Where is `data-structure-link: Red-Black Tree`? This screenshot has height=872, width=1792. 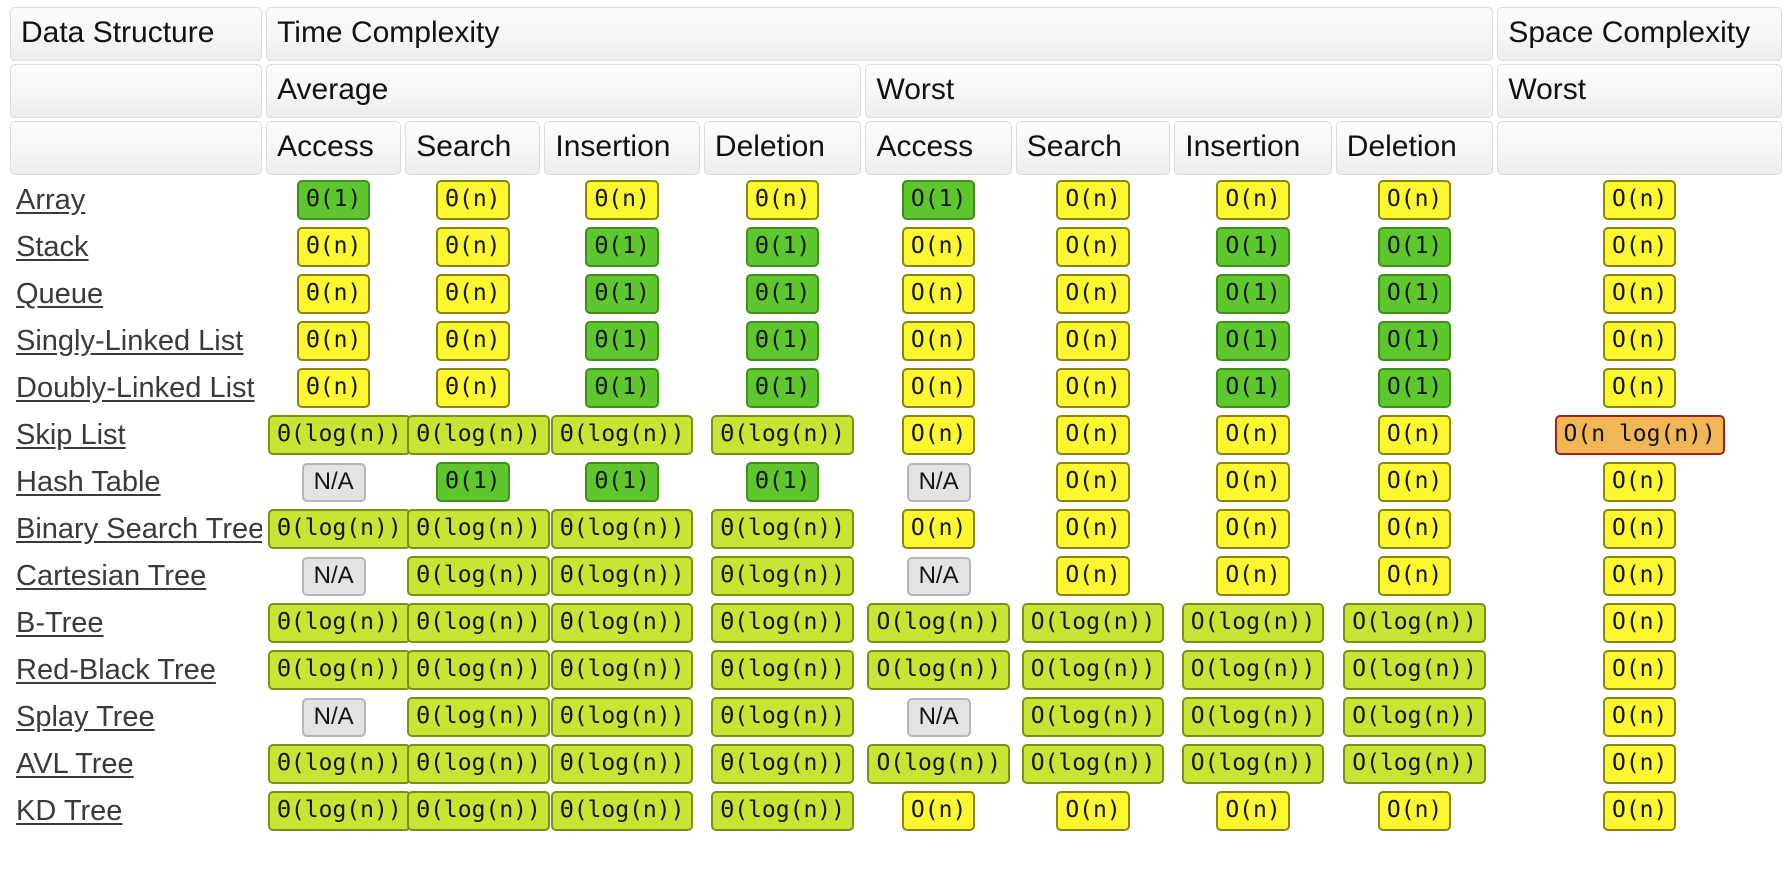
data-structure-link: Red-Black Tree is located at coordinates (116, 670).